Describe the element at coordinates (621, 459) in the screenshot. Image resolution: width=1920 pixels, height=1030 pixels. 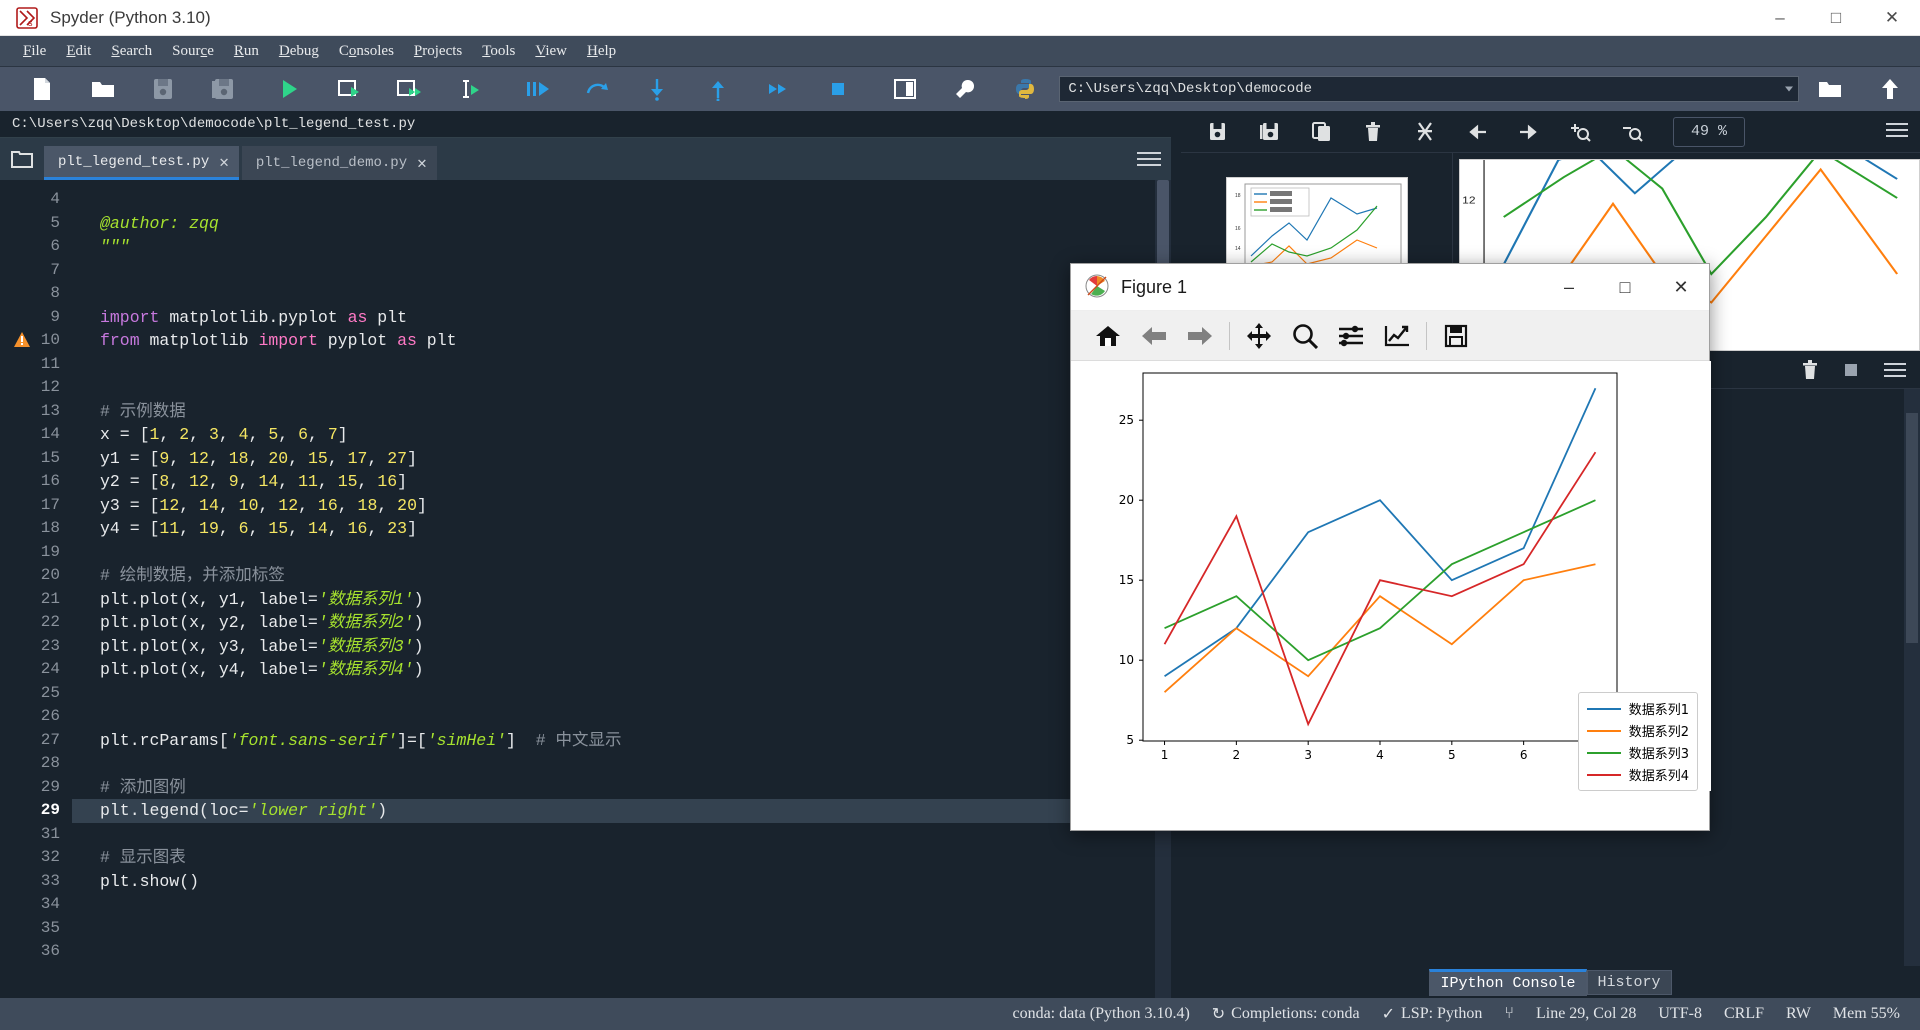
I see `code-line: y1 = [9, 12, 18, 20, 15, 17, 27]` at that location.